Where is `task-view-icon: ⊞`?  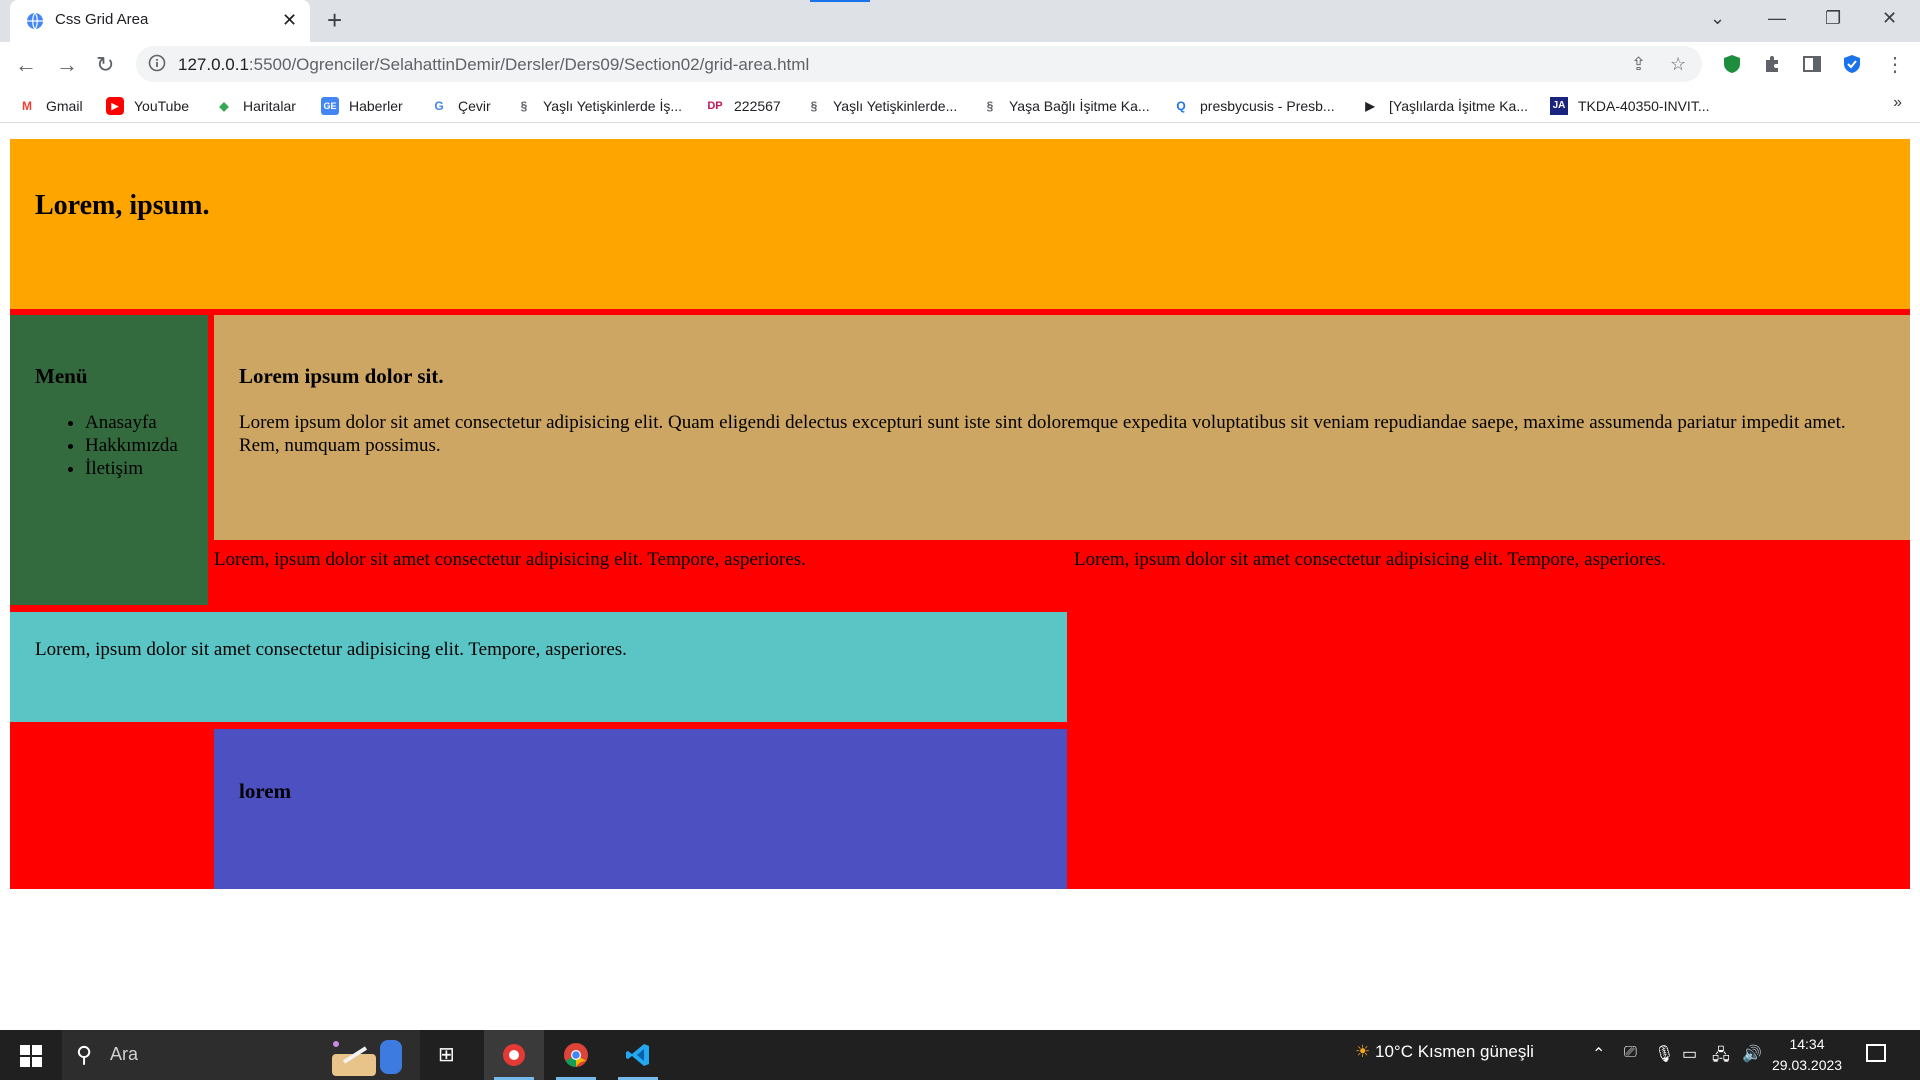 task-view-icon: ⊞ is located at coordinates (446, 1054).